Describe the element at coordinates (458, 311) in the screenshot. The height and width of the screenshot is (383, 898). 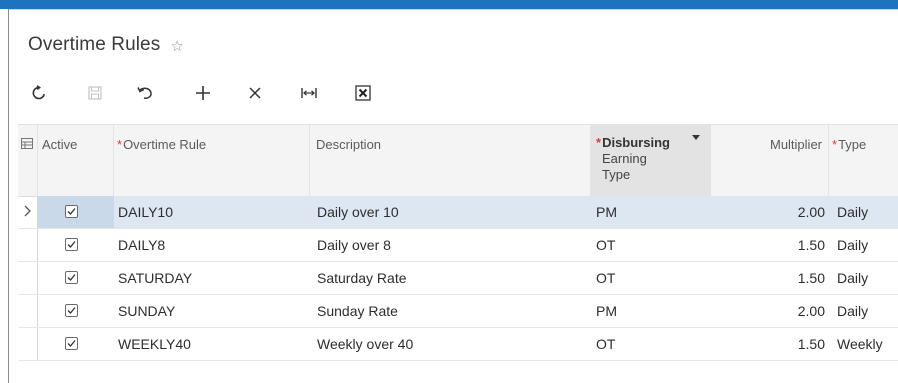
I see `table-row: SUNDAY Sunday Rate PM 2.00 Daily` at that location.